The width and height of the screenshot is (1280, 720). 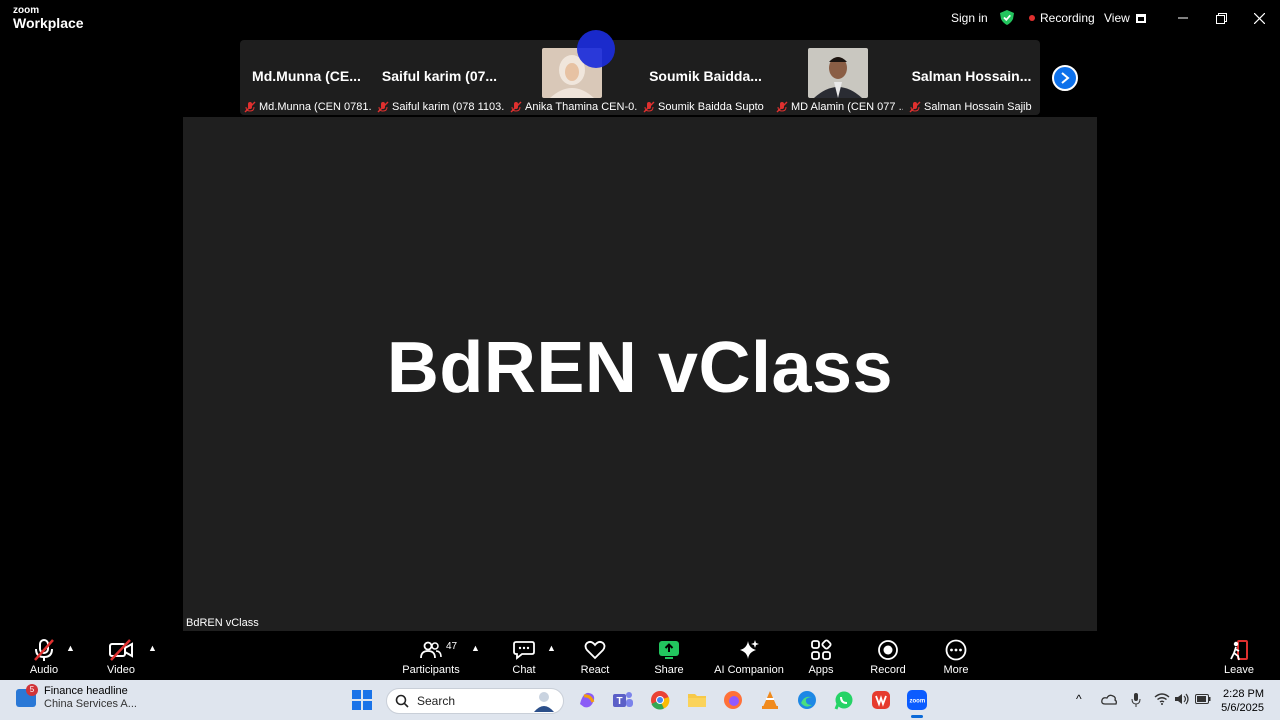 I want to click on participants-label: Participants, so click(x=431, y=670).